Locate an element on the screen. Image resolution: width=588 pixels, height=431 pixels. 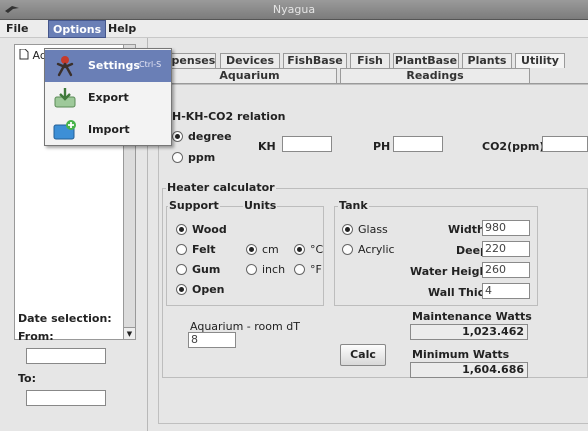
scroll-down-icon: ▼ is located at coordinates (129, 333).